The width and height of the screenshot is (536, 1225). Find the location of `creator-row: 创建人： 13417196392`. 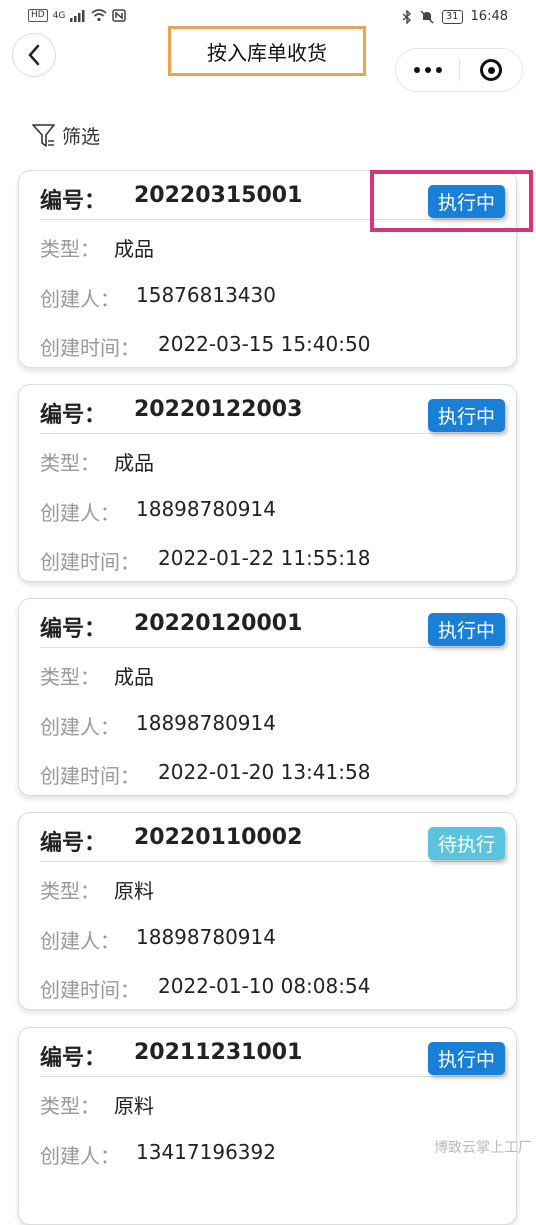

creator-row: 创建人： 13417196392 is located at coordinates (158, 1154).